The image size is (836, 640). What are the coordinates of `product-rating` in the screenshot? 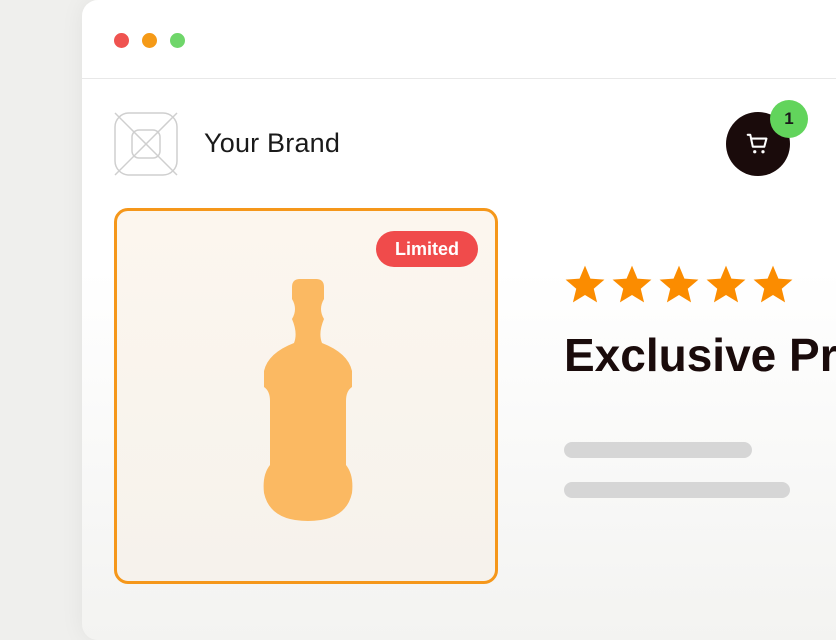 It's located at (679, 284).